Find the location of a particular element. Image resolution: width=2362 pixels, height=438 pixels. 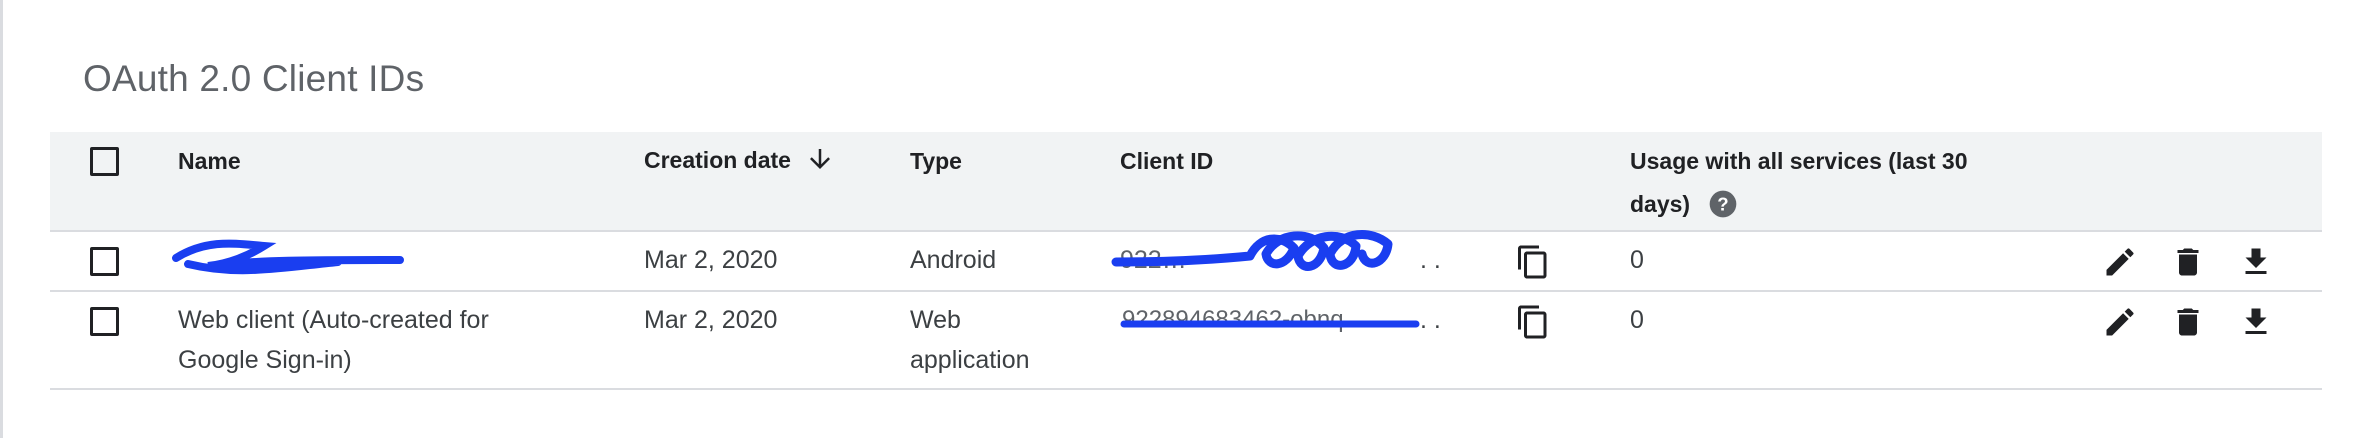

column-header-type: Type is located at coordinates (936, 161).